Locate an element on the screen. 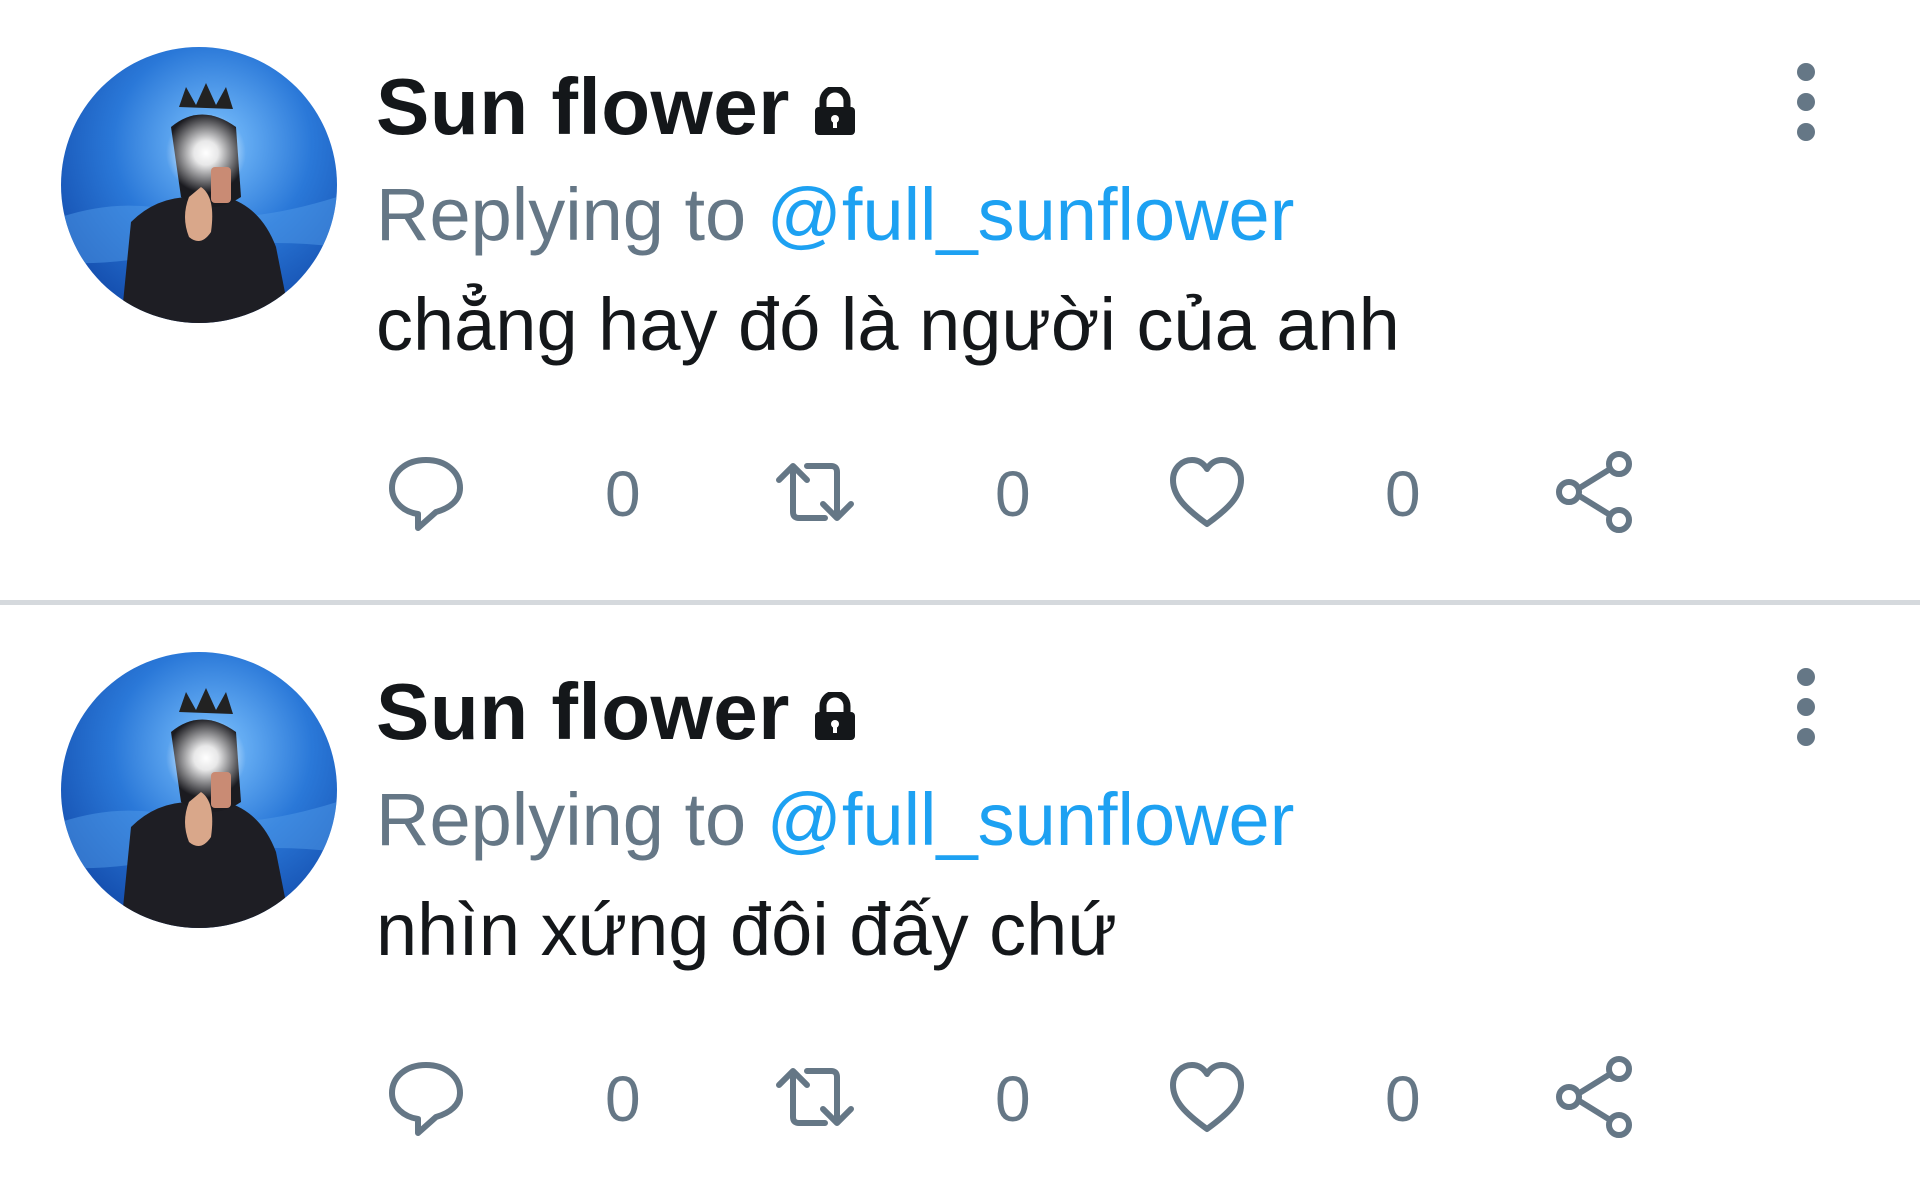 The width and height of the screenshot is (1920, 1195). tweet-text: nhìn xứng đôi đấy chứ is located at coordinates (746, 929).